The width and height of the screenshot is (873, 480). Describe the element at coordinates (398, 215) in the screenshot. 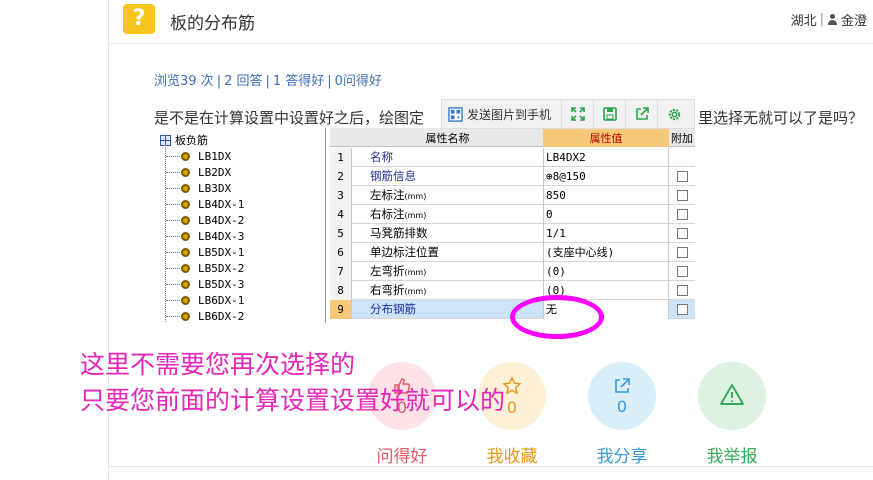

I see `property-name: 右标注(mm)` at that location.